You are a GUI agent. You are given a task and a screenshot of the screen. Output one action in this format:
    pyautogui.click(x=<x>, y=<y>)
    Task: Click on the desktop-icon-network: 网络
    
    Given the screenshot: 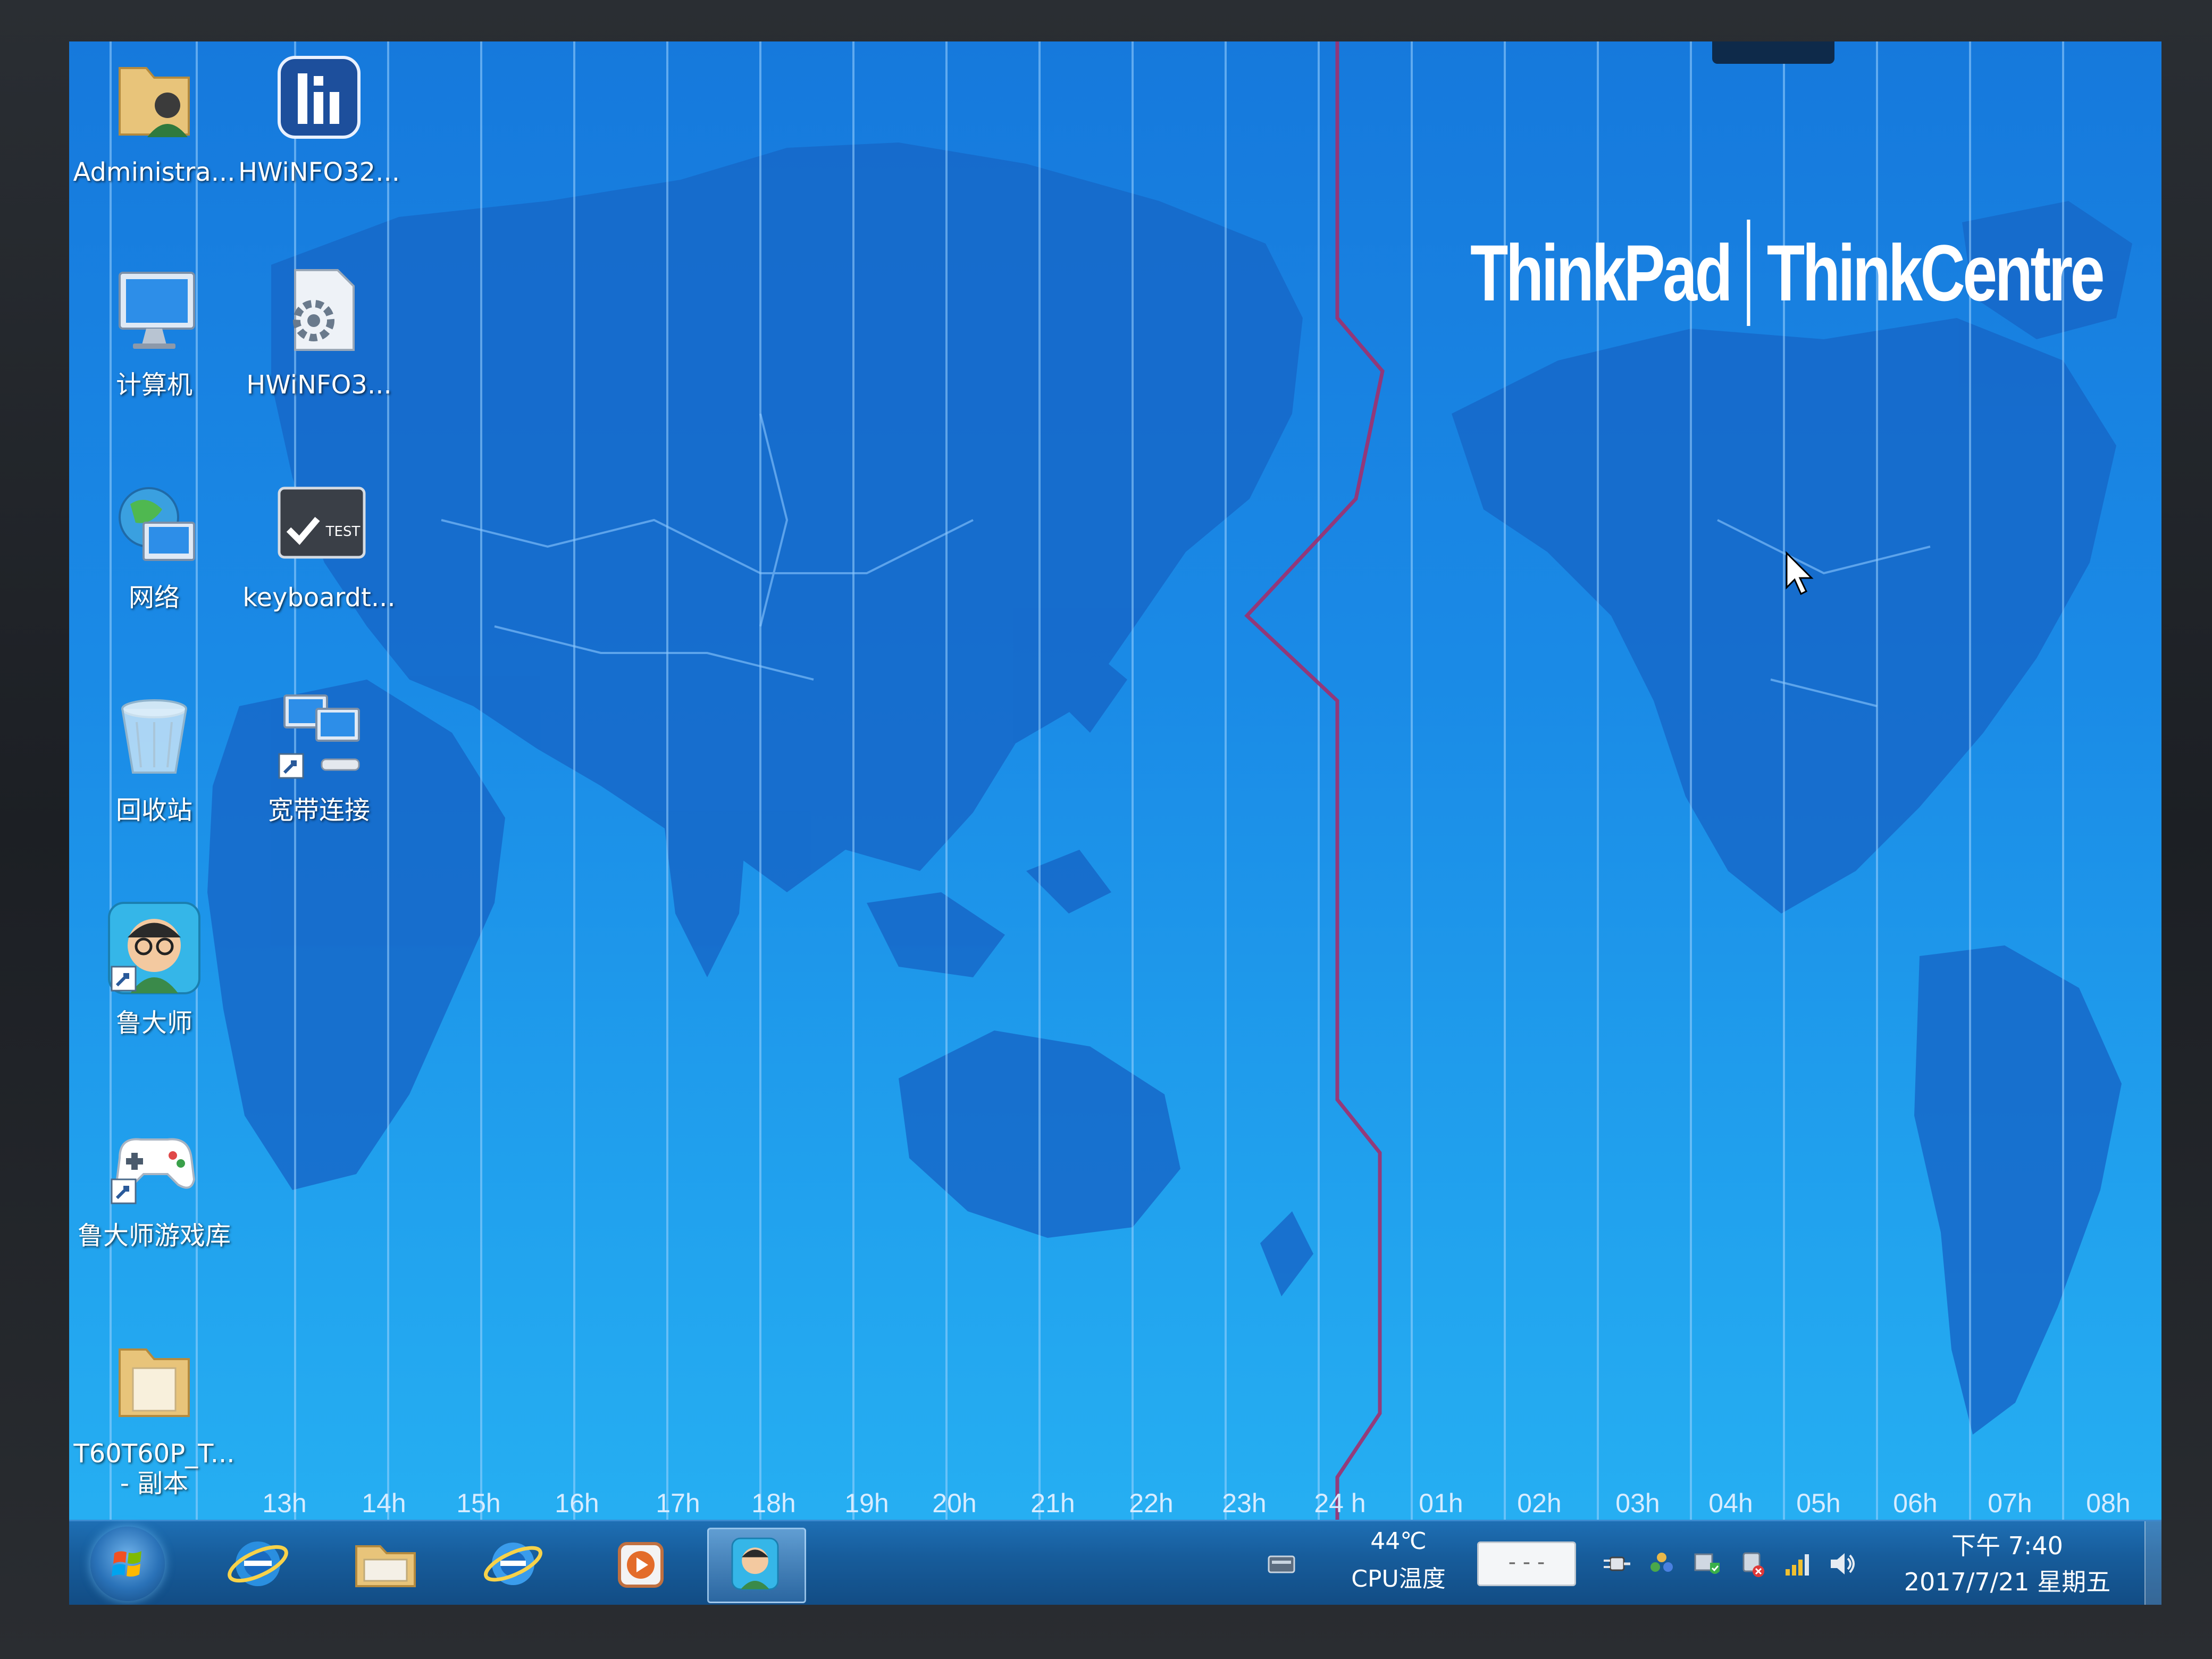 What is the action you would take?
    pyautogui.click(x=154, y=542)
    